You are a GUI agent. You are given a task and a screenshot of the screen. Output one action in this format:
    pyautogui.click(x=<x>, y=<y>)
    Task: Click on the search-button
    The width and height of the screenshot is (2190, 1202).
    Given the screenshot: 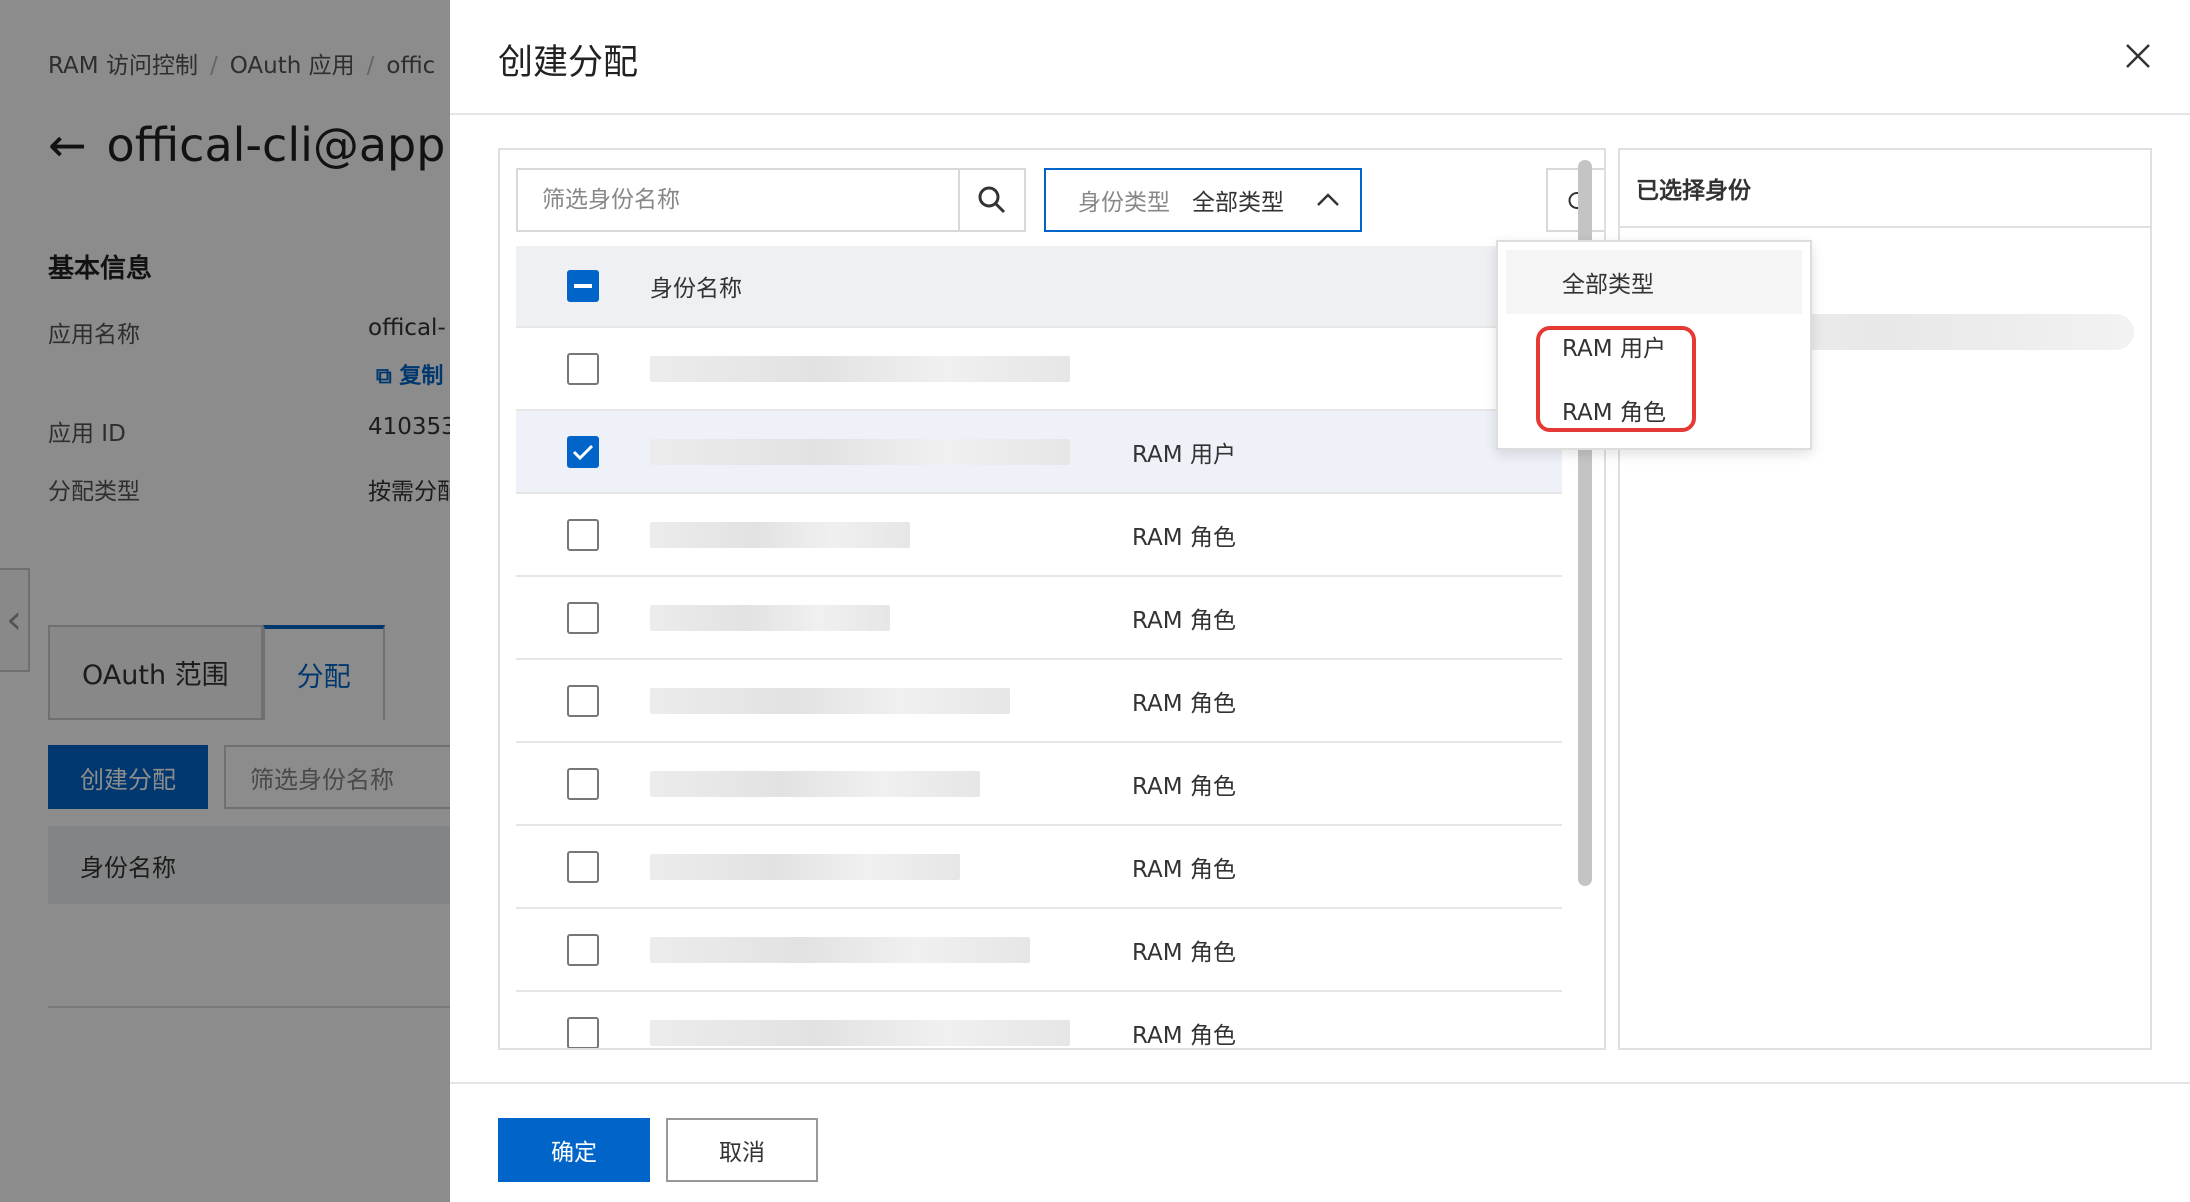 What is the action you would take?
    pyautogui.click(x=991, y=200)
    